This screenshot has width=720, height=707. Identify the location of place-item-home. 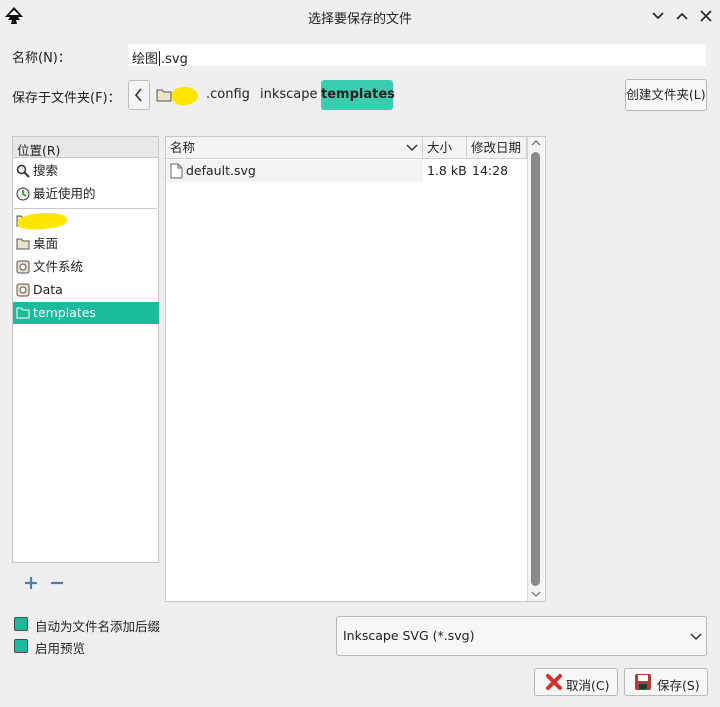
(86, 221).